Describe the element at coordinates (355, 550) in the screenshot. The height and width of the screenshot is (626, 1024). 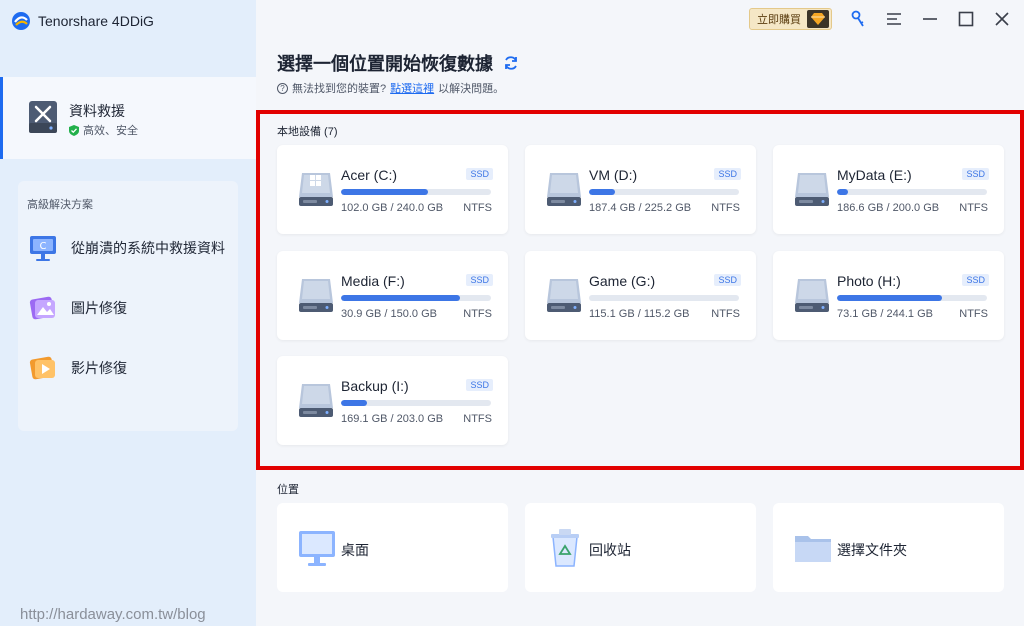
I see `location-desktop-label: 桌面` at that location.